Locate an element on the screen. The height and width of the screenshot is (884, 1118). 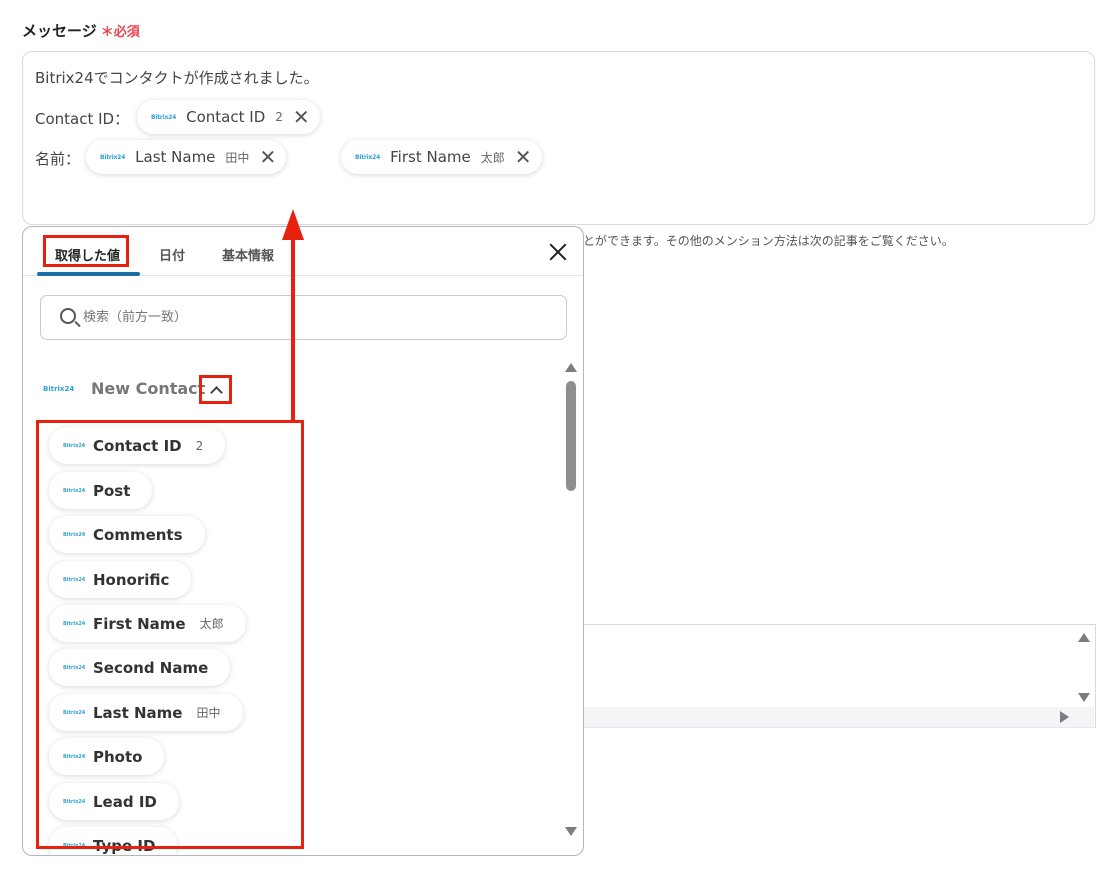
tab-date: 日付 is located at coordinates (172, 254).